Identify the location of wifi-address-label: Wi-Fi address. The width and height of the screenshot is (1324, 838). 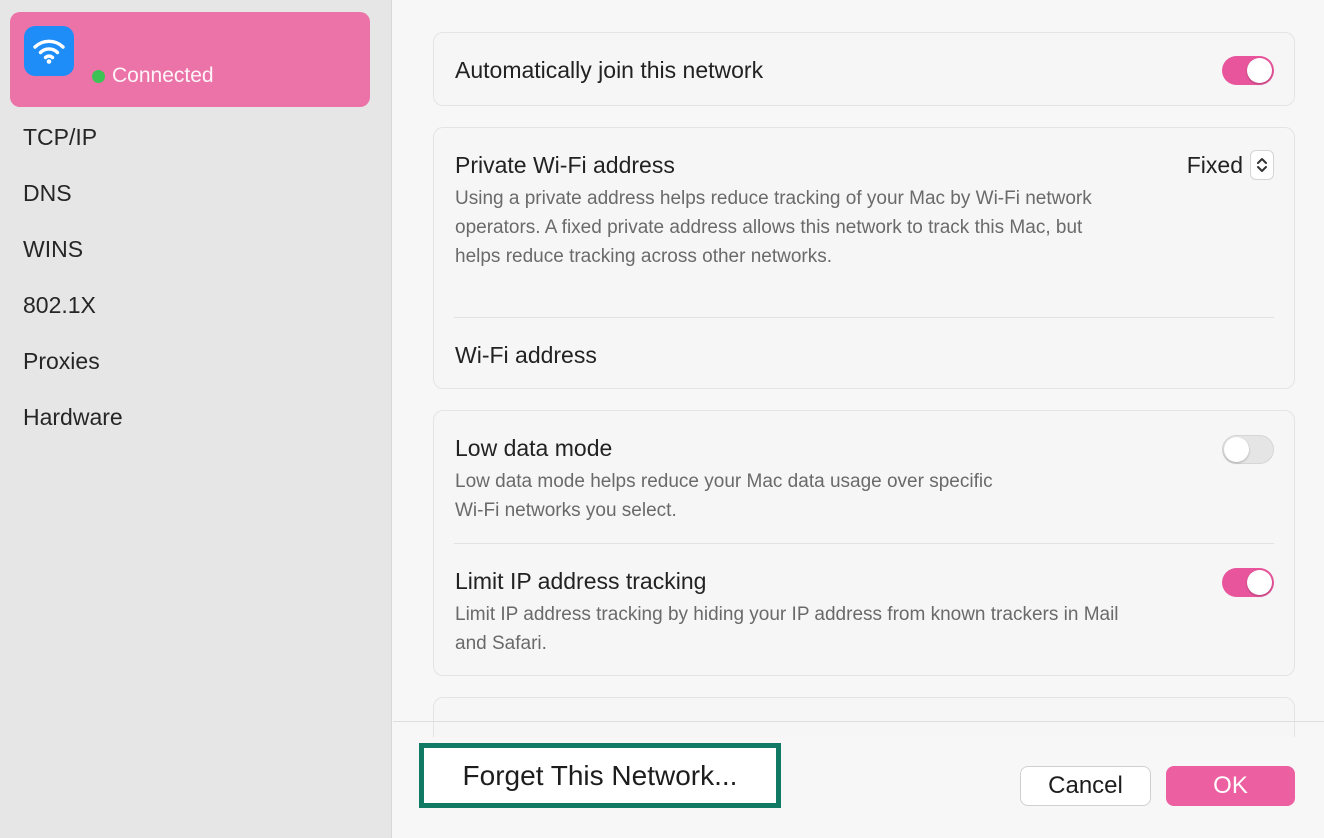
(526, 355).